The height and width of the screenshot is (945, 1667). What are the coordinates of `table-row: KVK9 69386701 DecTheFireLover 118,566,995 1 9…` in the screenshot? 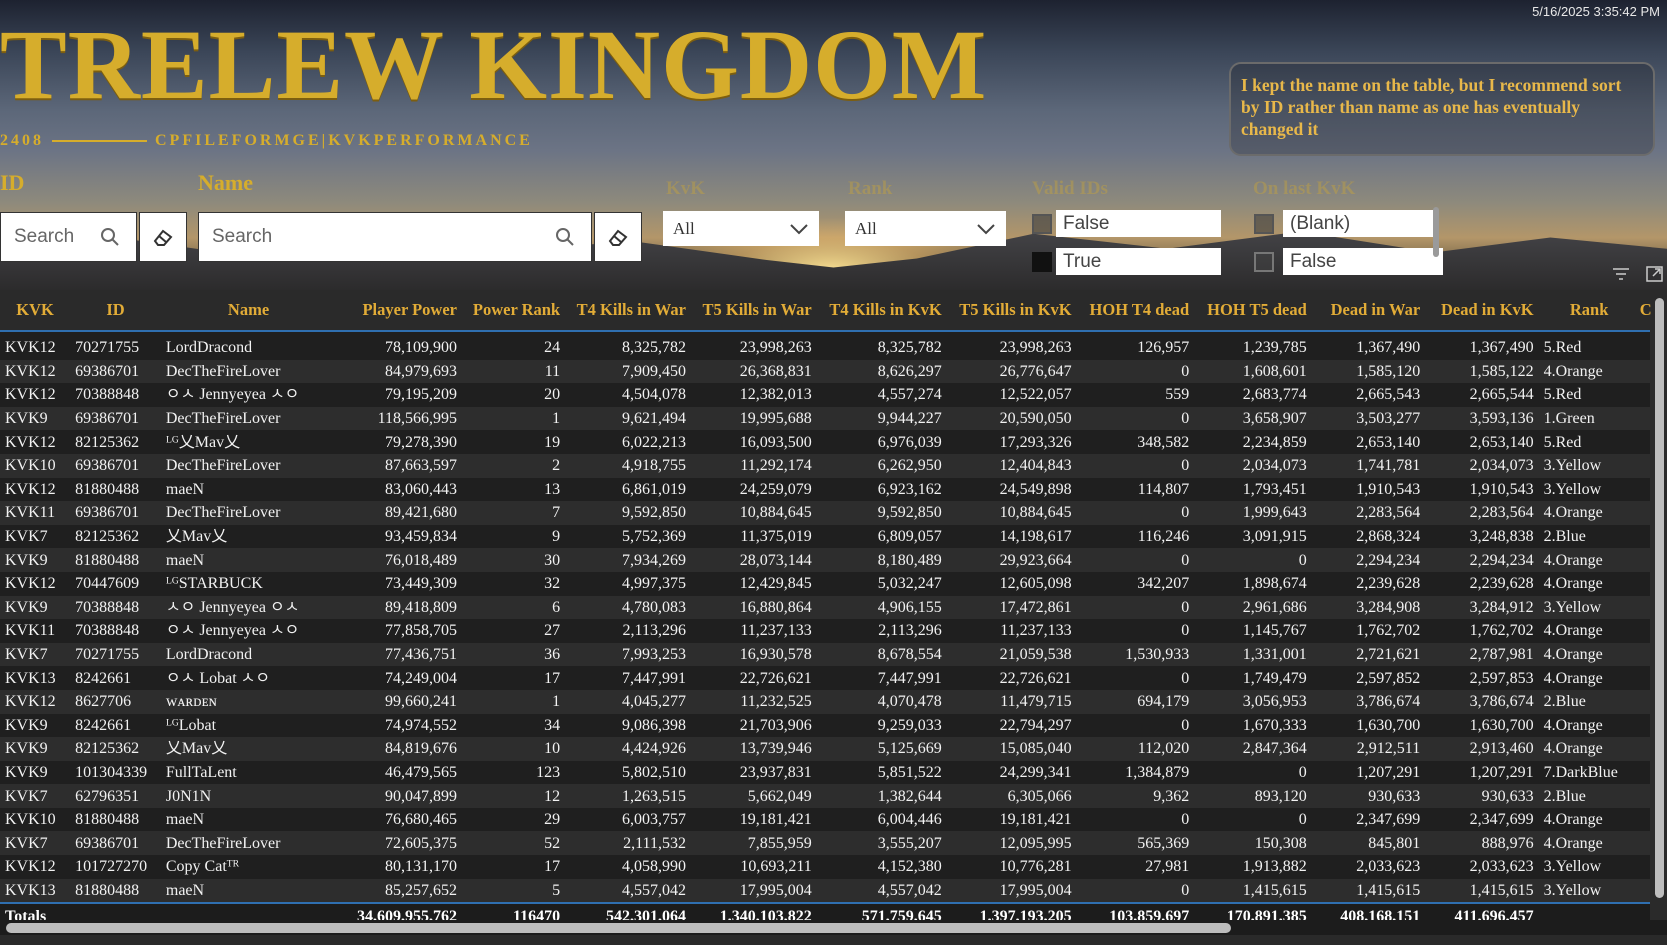 It's located at (825, 418).